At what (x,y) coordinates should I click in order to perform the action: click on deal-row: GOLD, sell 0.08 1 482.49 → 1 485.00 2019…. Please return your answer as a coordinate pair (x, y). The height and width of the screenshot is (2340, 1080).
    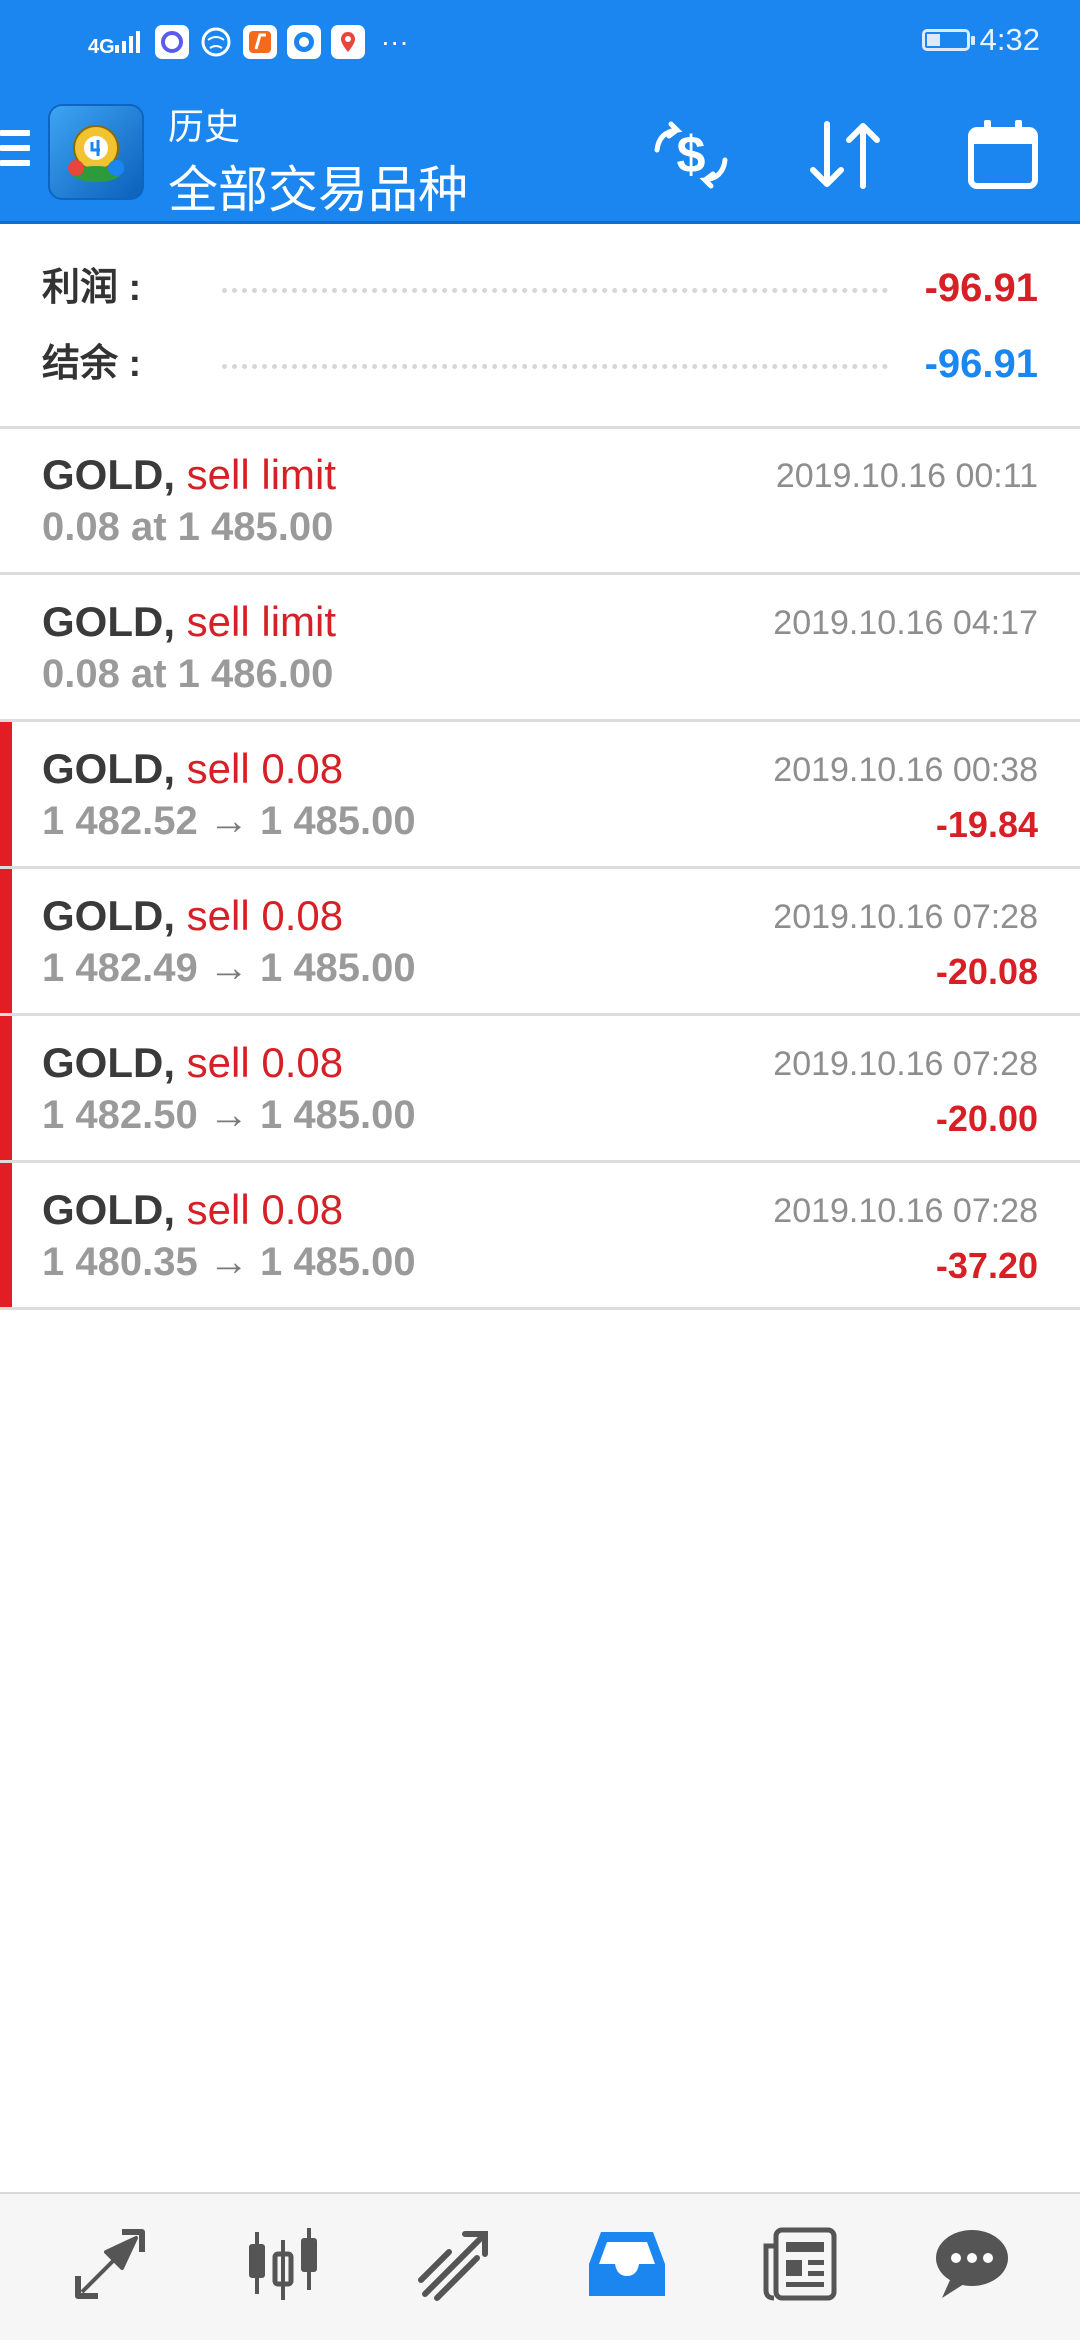
    Looking at the image, I should click on (540, 942).